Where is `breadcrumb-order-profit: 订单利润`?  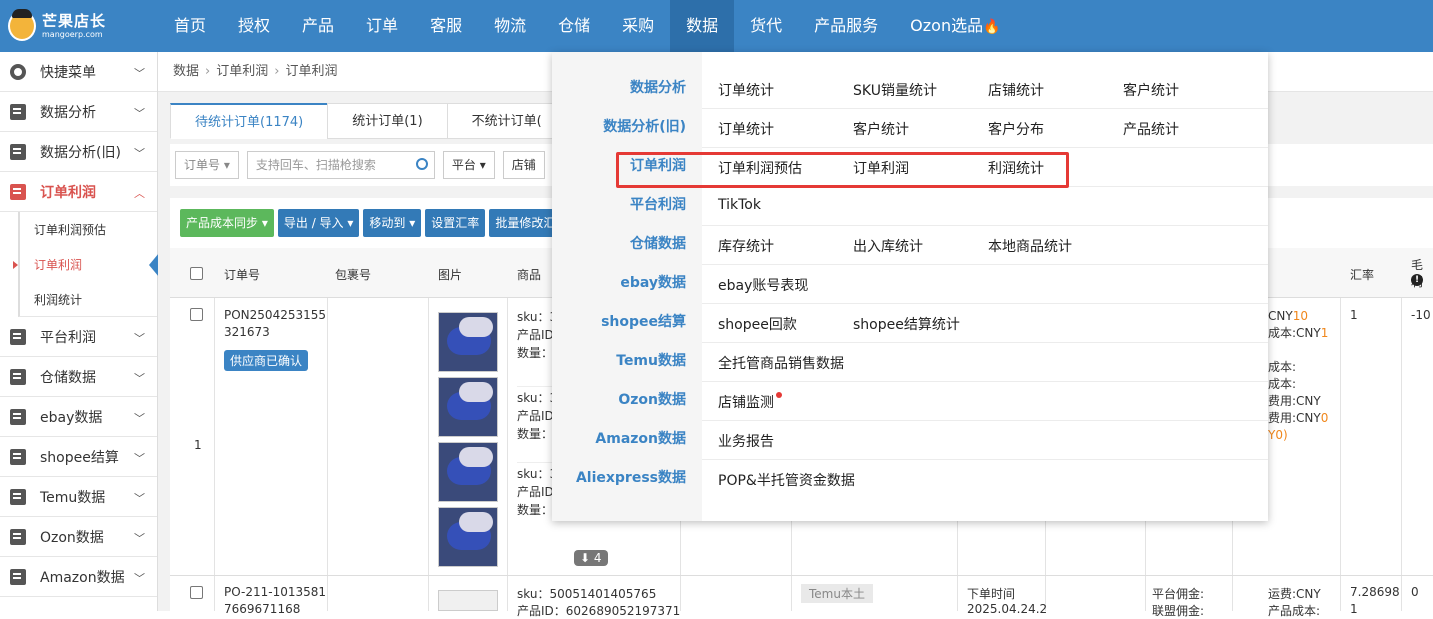 breadcrumb-order-profit: 订单利润 is located at coordinates (242, 71).